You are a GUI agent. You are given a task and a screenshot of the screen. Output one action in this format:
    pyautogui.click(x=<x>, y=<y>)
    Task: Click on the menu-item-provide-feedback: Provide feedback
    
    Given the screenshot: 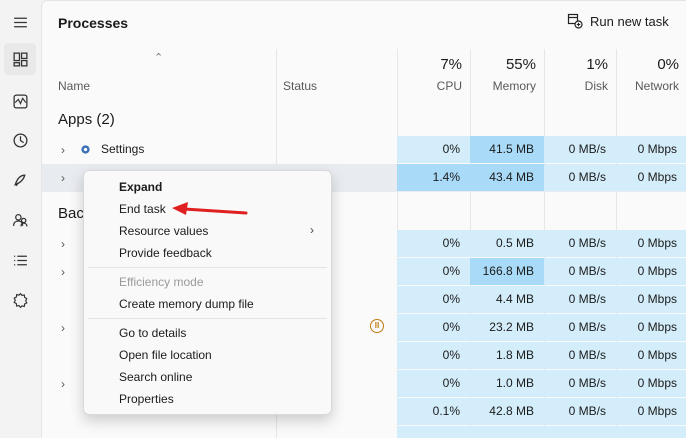 What is the action you would take?
    pyautogui.click(x=165, y=253)
    